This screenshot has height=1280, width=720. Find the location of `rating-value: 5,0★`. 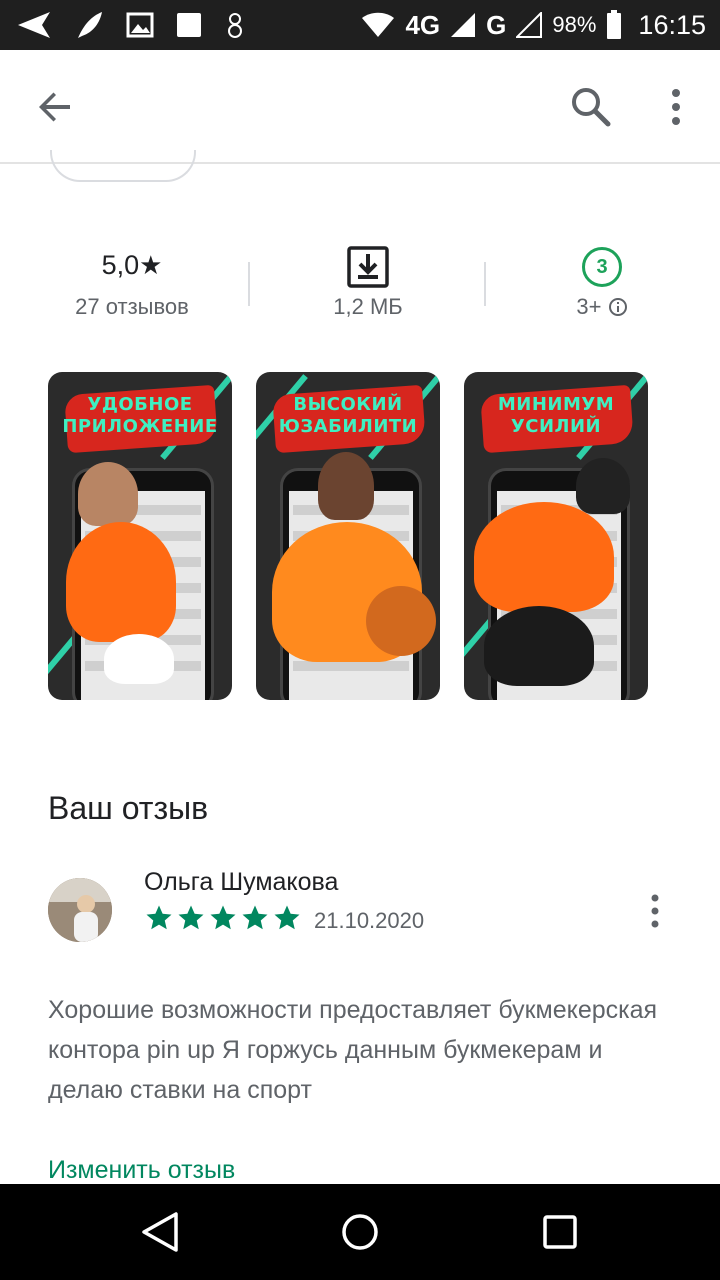

rating-value: 5,0★ is located at coordinates (132, 265).